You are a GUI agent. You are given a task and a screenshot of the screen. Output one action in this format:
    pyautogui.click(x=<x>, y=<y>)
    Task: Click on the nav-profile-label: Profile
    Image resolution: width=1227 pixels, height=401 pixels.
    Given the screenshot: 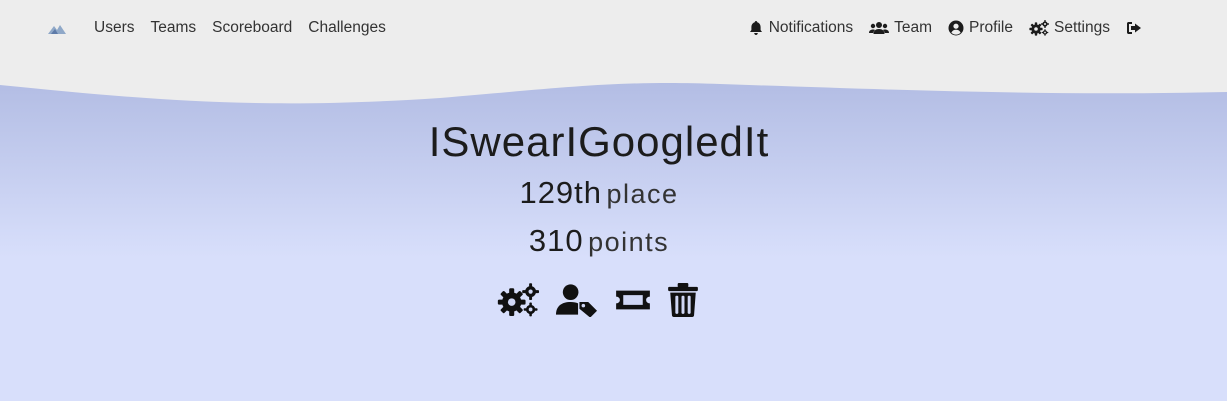 What is the action you would take?
    pyautogui.click(x=991, y=27)
    